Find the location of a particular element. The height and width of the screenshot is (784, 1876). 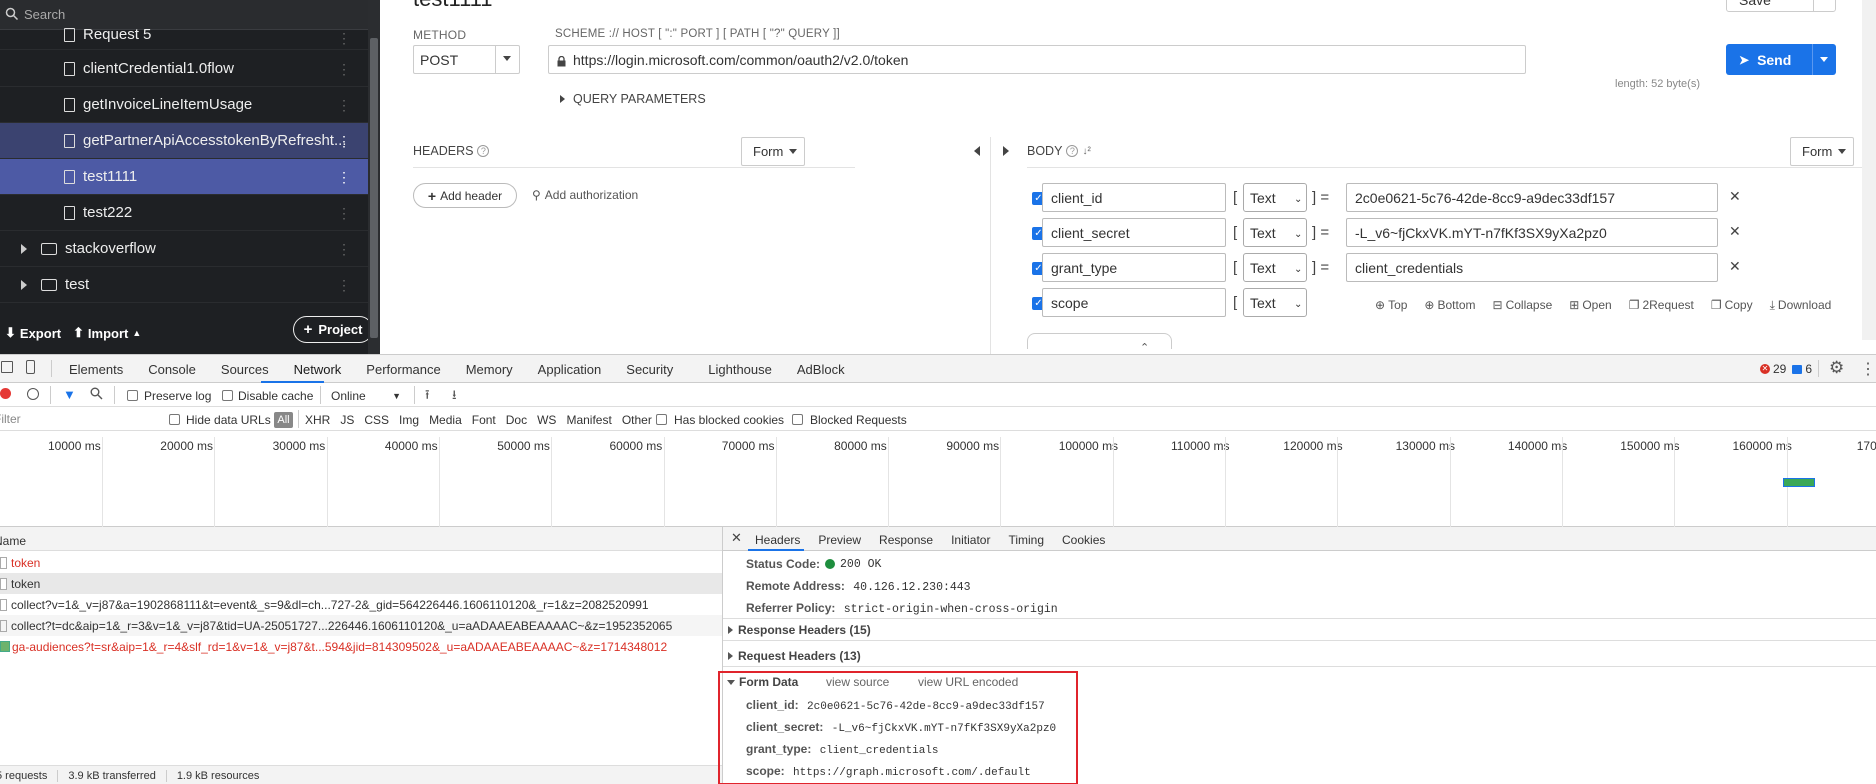

record-icon is located at coordinates (5, 393).